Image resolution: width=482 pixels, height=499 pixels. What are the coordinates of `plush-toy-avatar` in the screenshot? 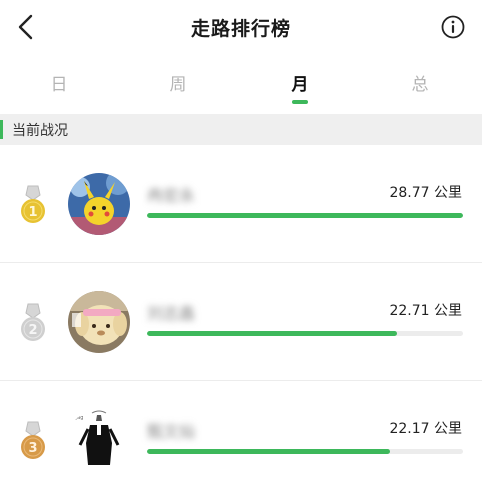 It's located at (99, 322).